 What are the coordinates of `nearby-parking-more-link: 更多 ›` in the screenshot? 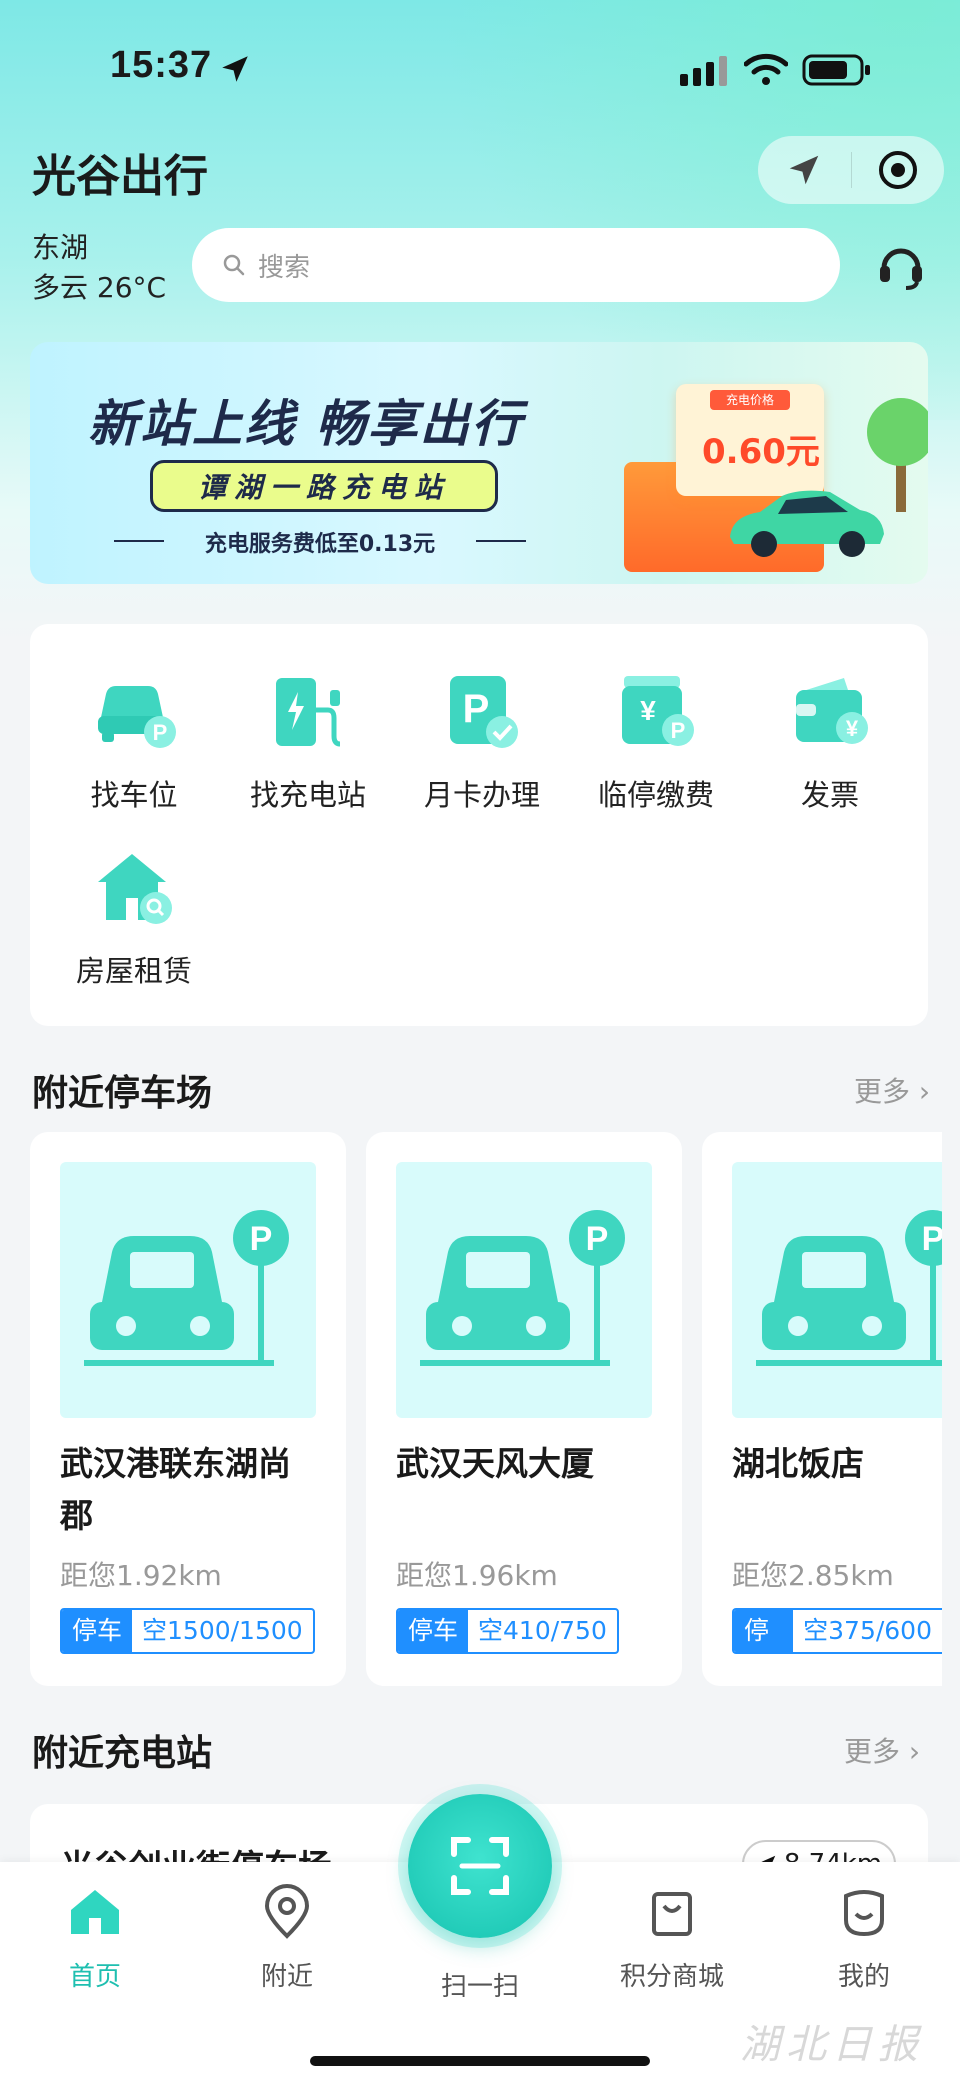 It's located at (892, 1090).